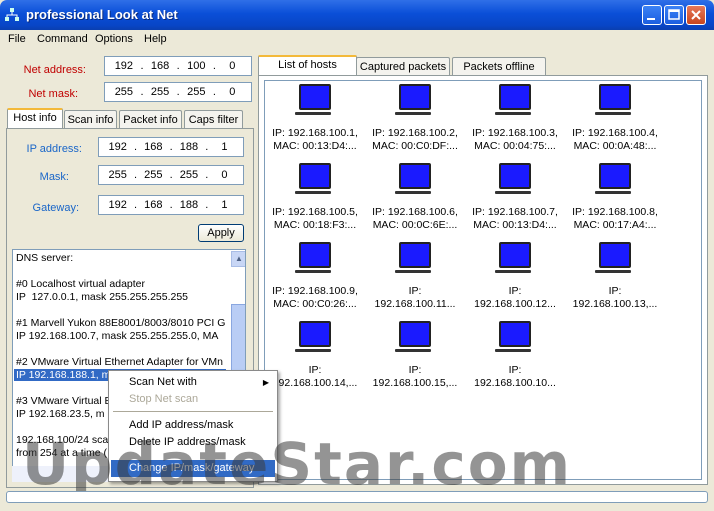 This screenshot has width=714, height=511. Describe the element at coordinates (62, 39) in the screenshot. I see `menu-command: Command` at that location.